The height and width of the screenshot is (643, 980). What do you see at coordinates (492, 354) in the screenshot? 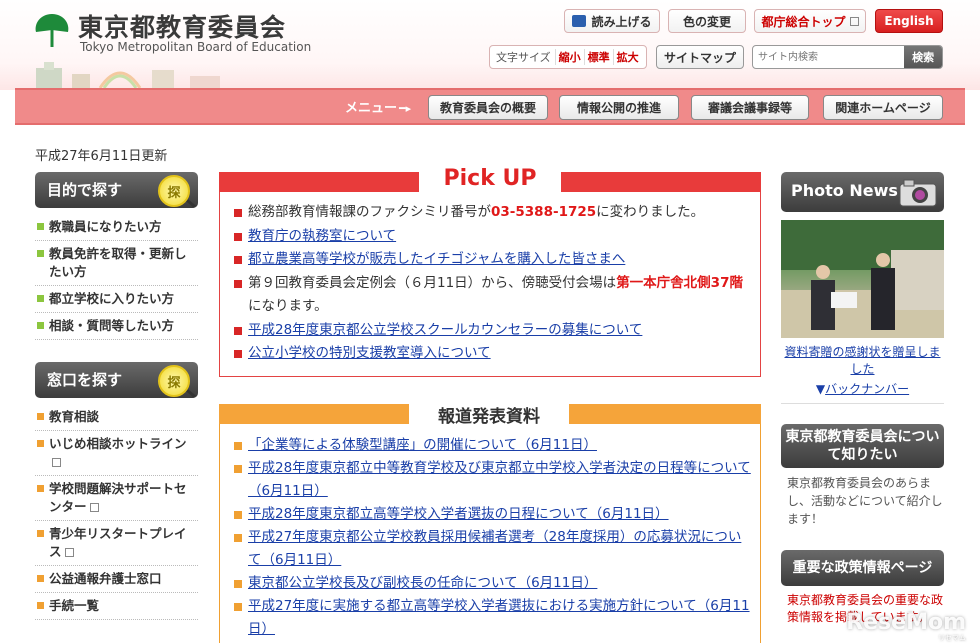
I see `list-item: 公立小学校の特別支援教室導入について` at bounding box center [492, 354].